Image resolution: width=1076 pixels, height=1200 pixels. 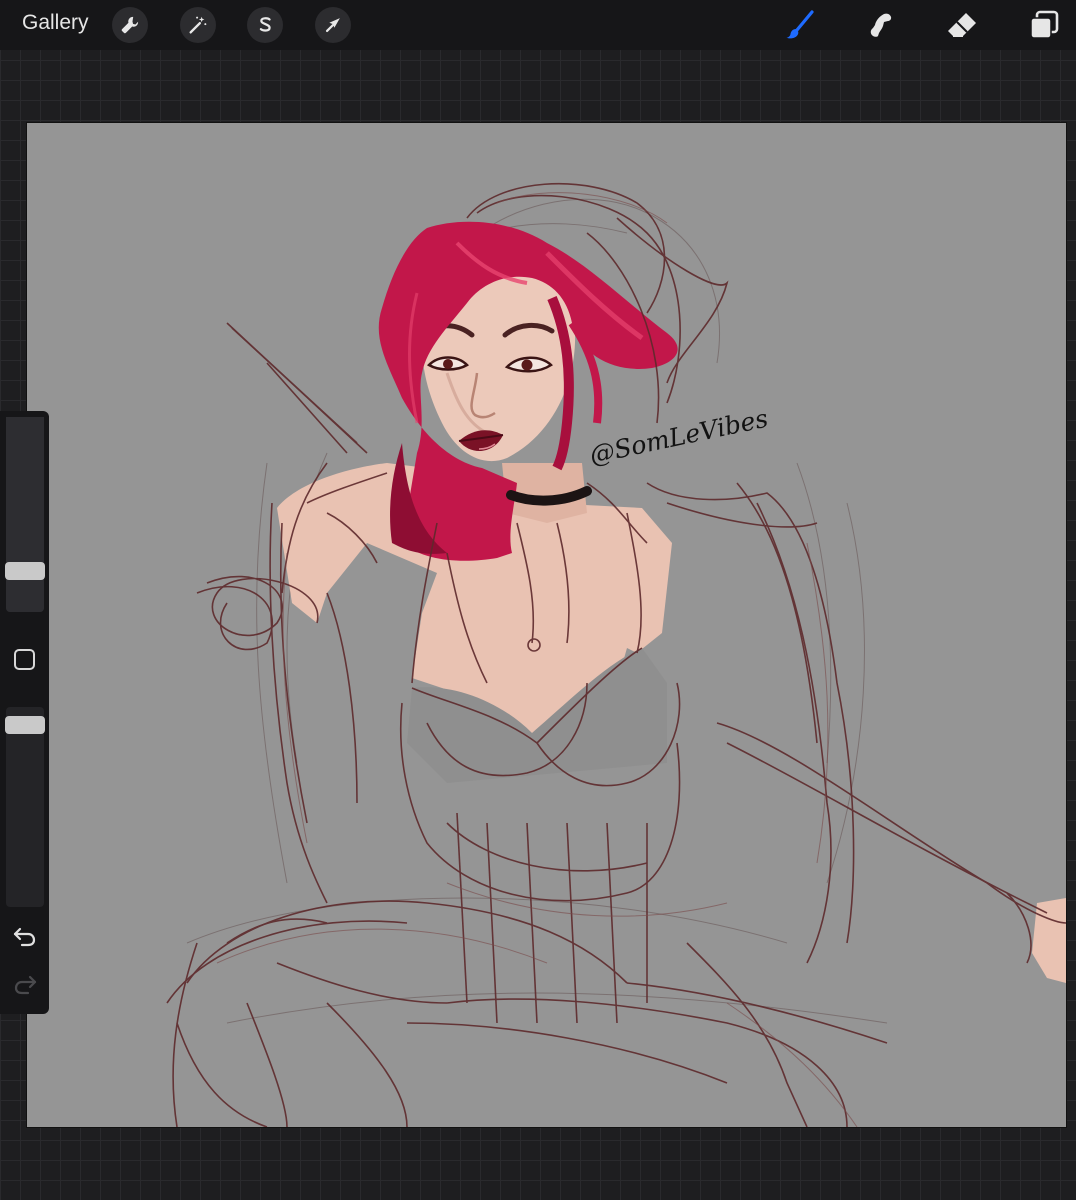 I want to click on brush-button, so click(x=799, y=25).